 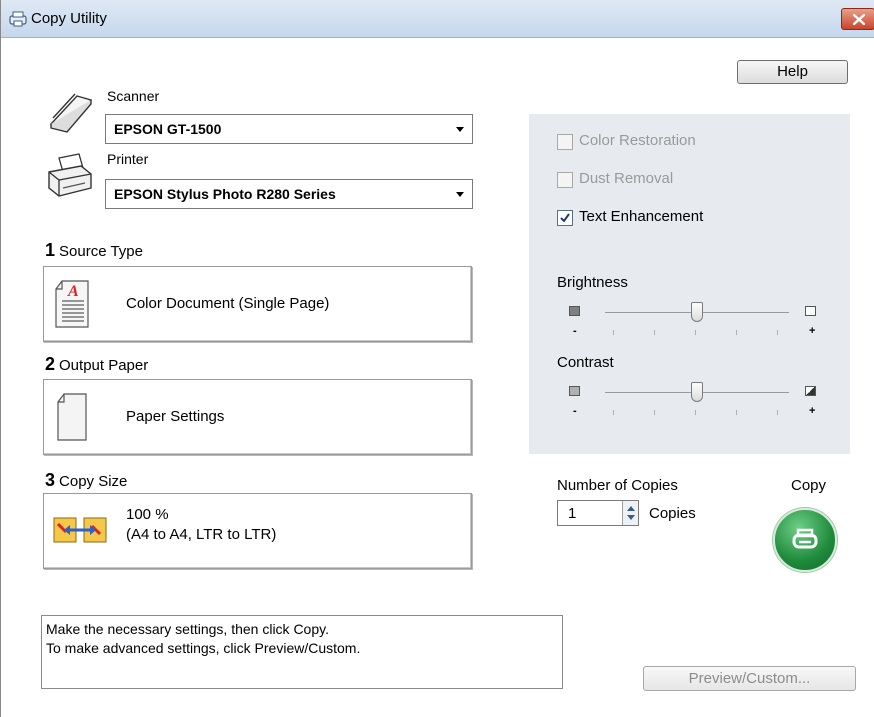 I want to click on resize-icon, so click(x=80, y=531).